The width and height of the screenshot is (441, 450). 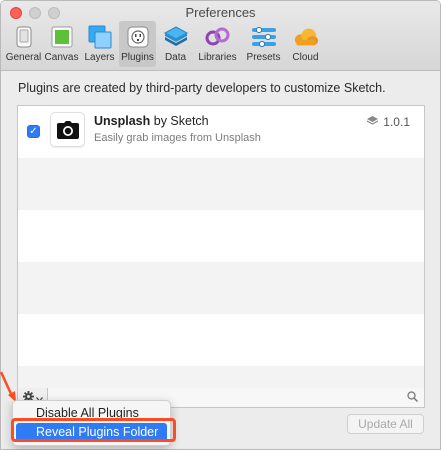 I want to click on camera-icon, so click(x=67, y=129).